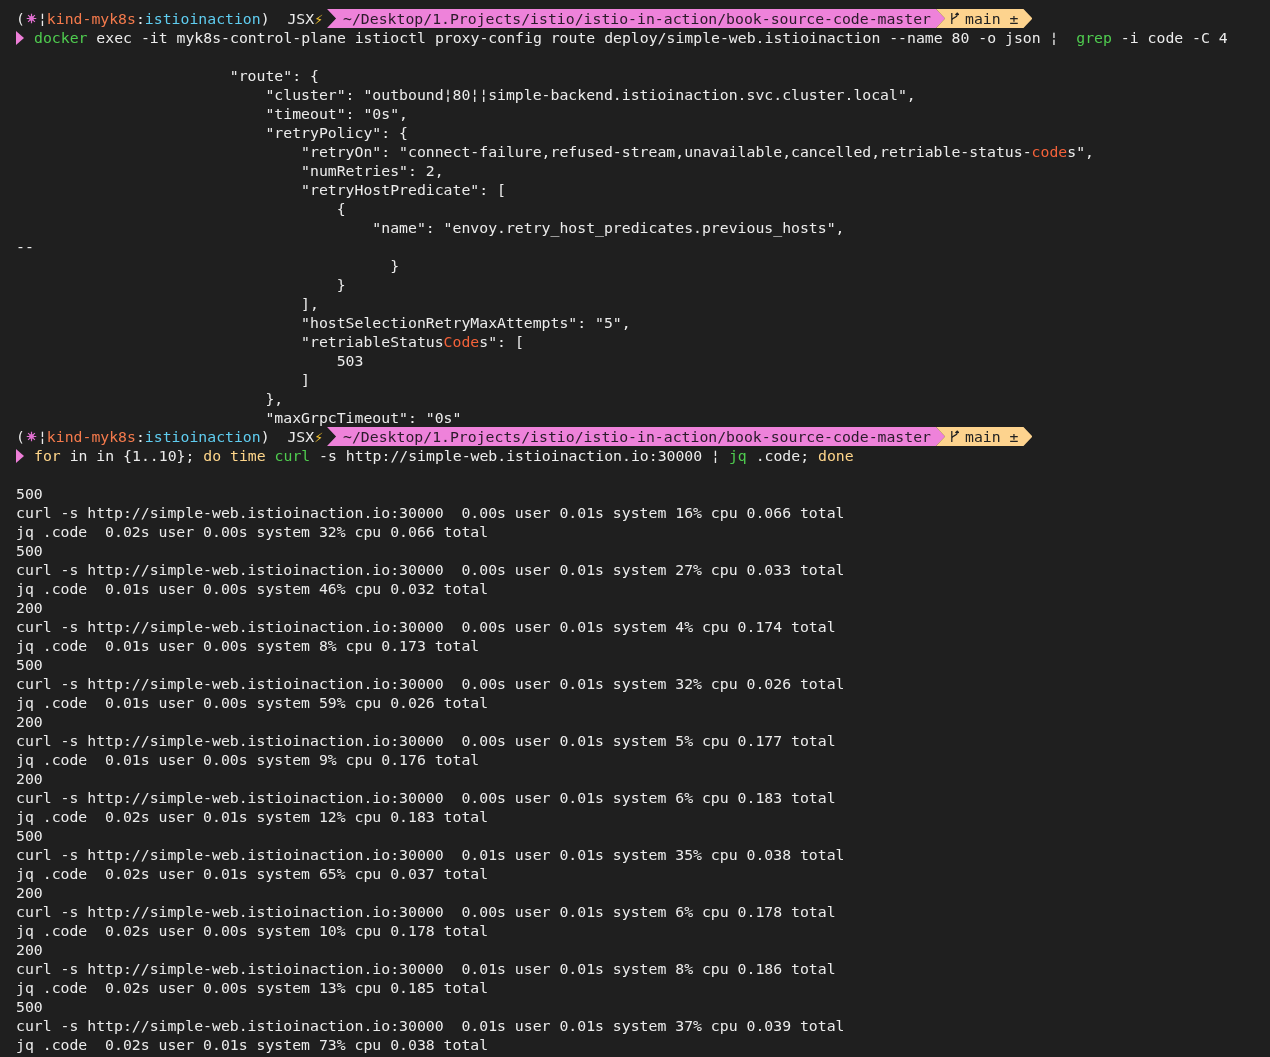 Image resolution: width=1270 pixels, height=1057 pixels. Describe the element at coordinates (363, 417) in the screenshot. I see `output-line: "maxGrpcTimeout": "0s"` at that location.